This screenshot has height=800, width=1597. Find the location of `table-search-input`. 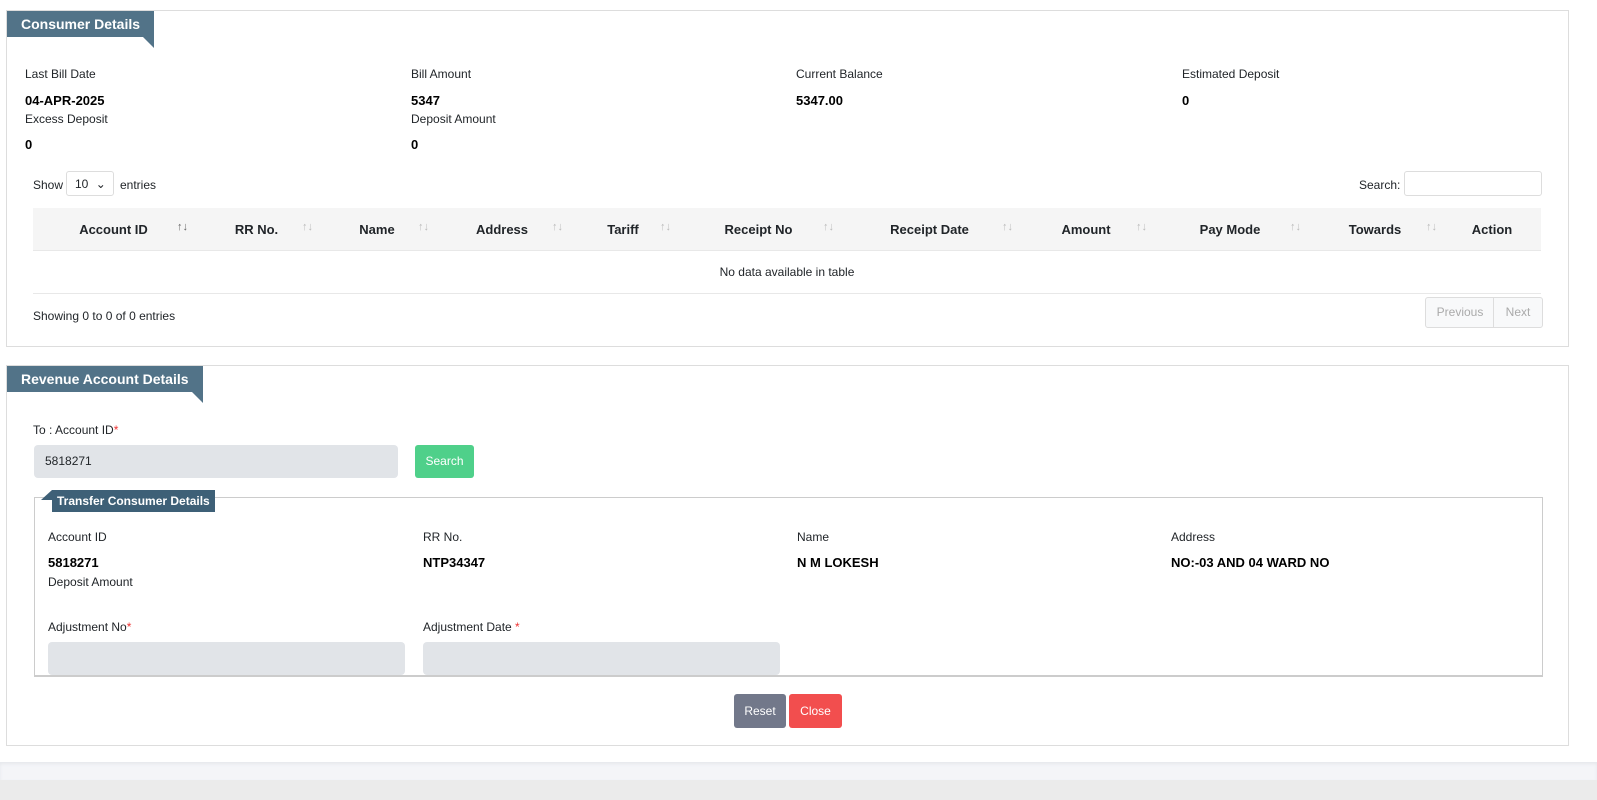

table-search-input is located at coordinates (1473, 183).